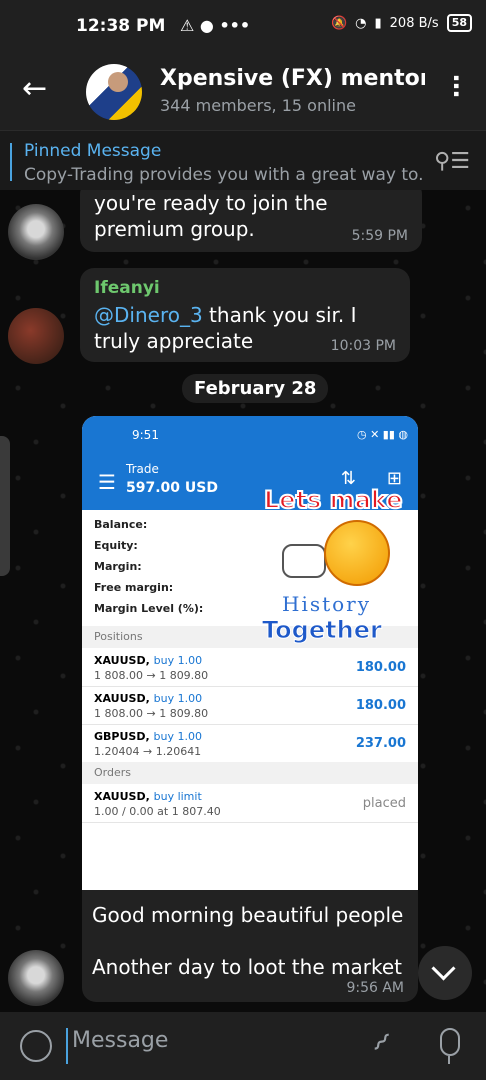  What do you see at coordinates (36, 336) in the screenshot?
I see `sender-avatar-ifeanyi` at bounding box center [36, 336].